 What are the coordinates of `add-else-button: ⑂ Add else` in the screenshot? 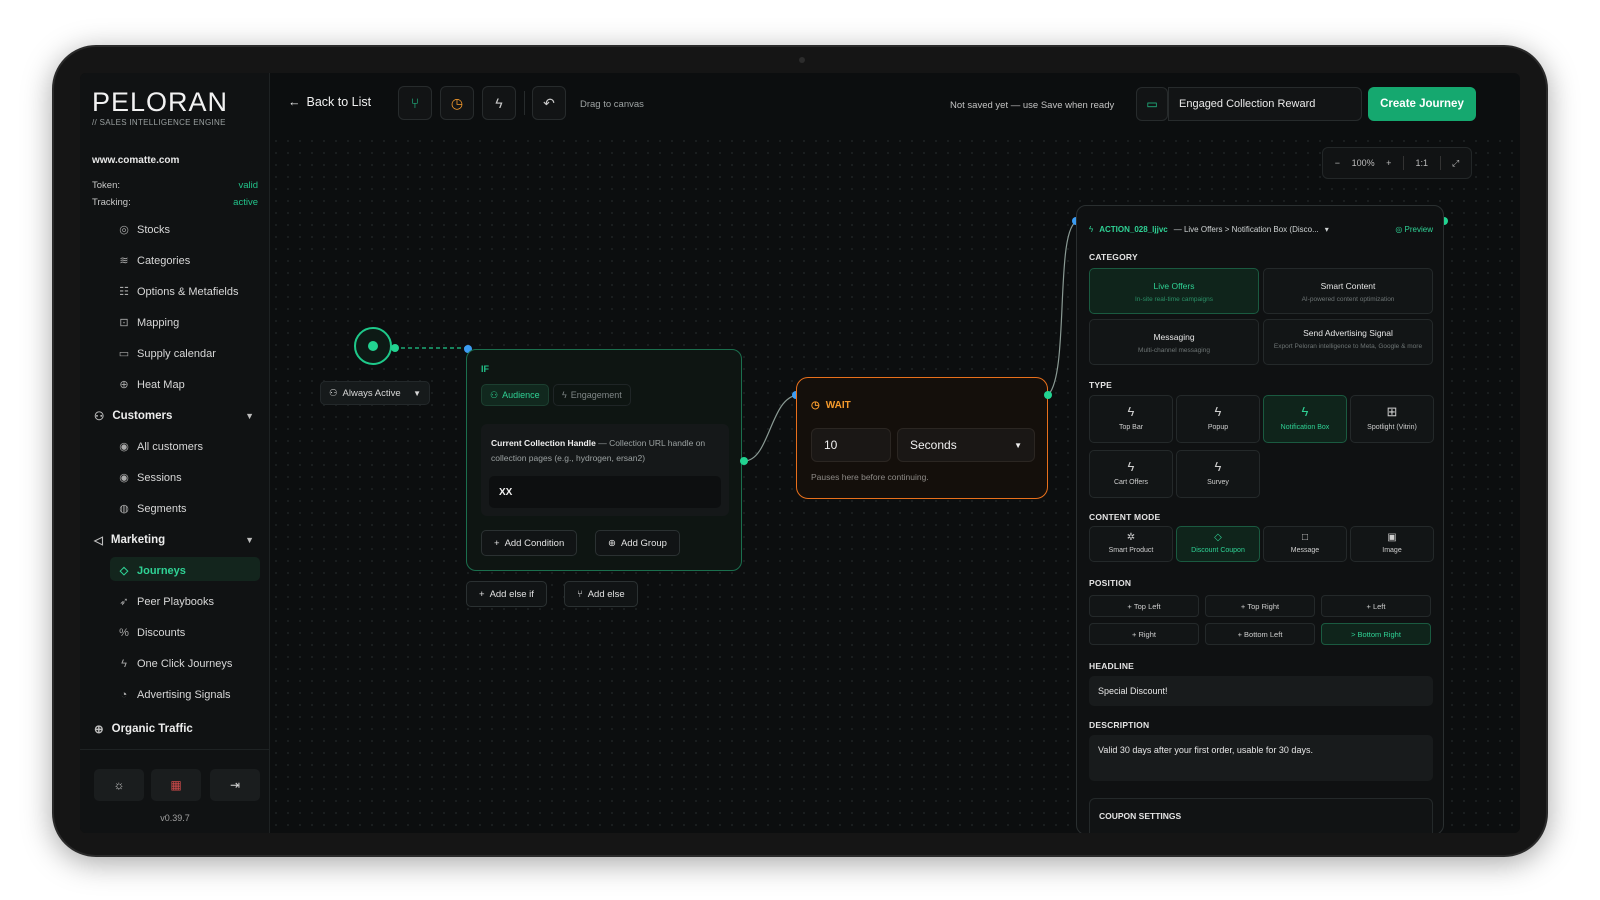 It's located at (601, 594).